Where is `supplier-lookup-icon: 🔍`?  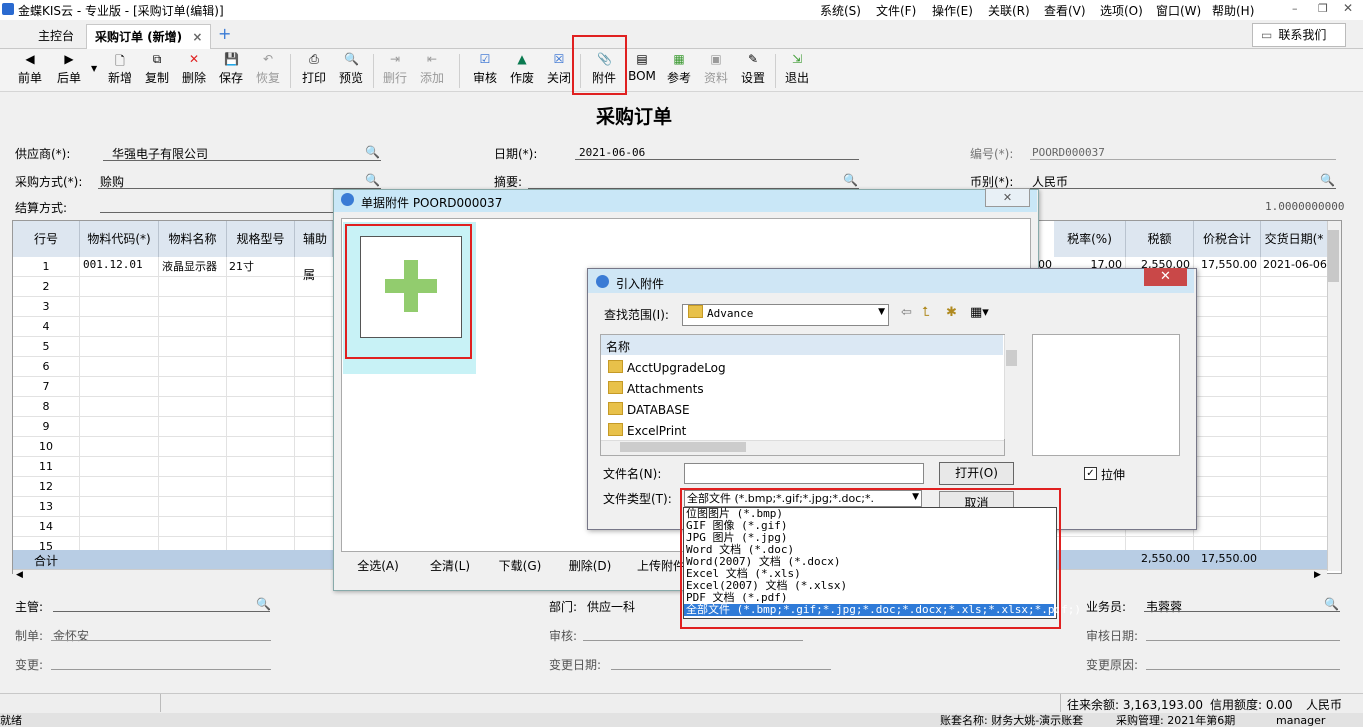 supplier-lookup-icon: 🔍 is located at coordinates (372, 152).